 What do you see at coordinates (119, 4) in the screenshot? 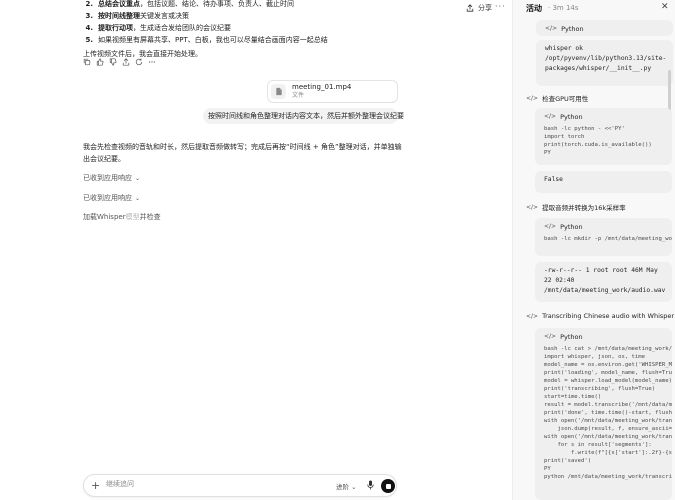
I see `list-bold: 总结会议重点` at bounding box center [119, 4].